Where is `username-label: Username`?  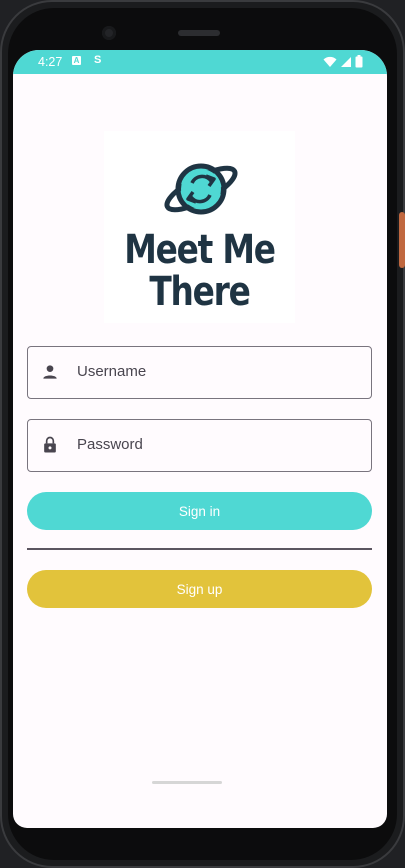
username-label: Username is located at coordinates (112, 371).